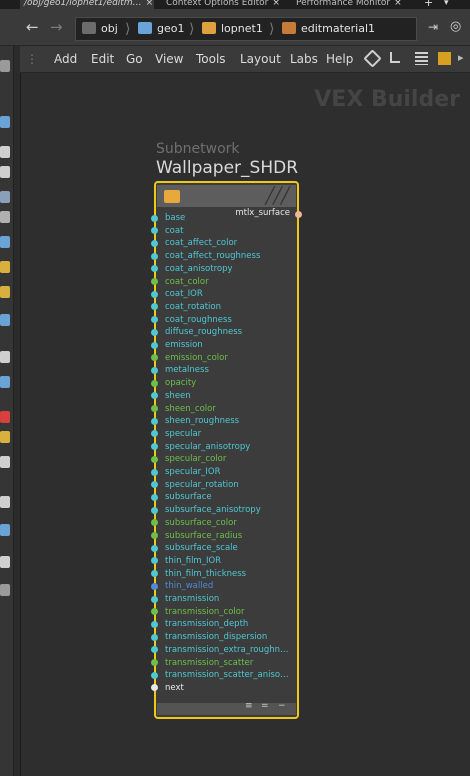 The image size is (470, 776). What do you see at coordinates (169, 59) in the screenshot?
I see `menu-view: View` at bounding box center [169, 59].